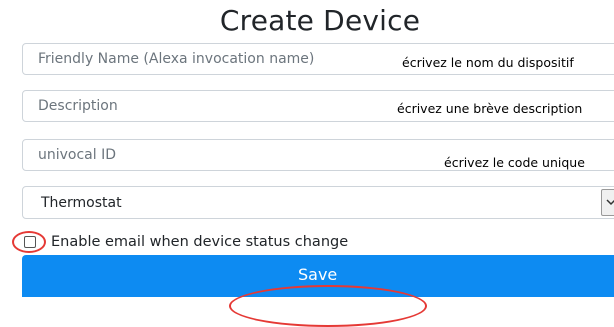 The height and width of the screenshot is (327, 614). What do you see at coordinates (176, 59) in the screenshot?
I see `friendly-name-placeholder: Friendly Name (Alexa invocation name)` at bounding box center [176, 59].